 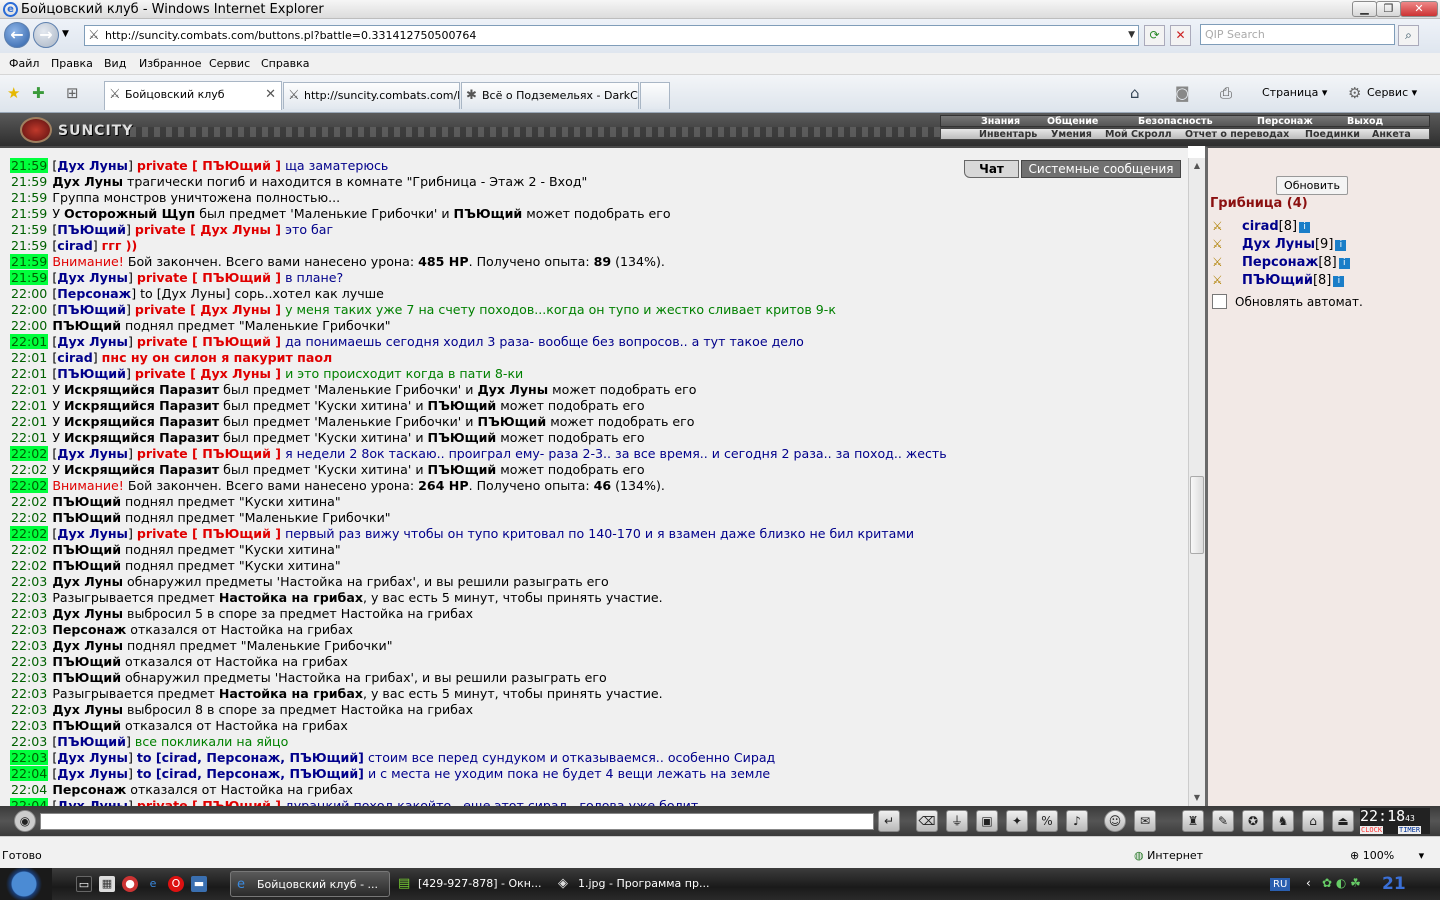 I want to click on menu-help: Справка, so click(x=285, y=64).